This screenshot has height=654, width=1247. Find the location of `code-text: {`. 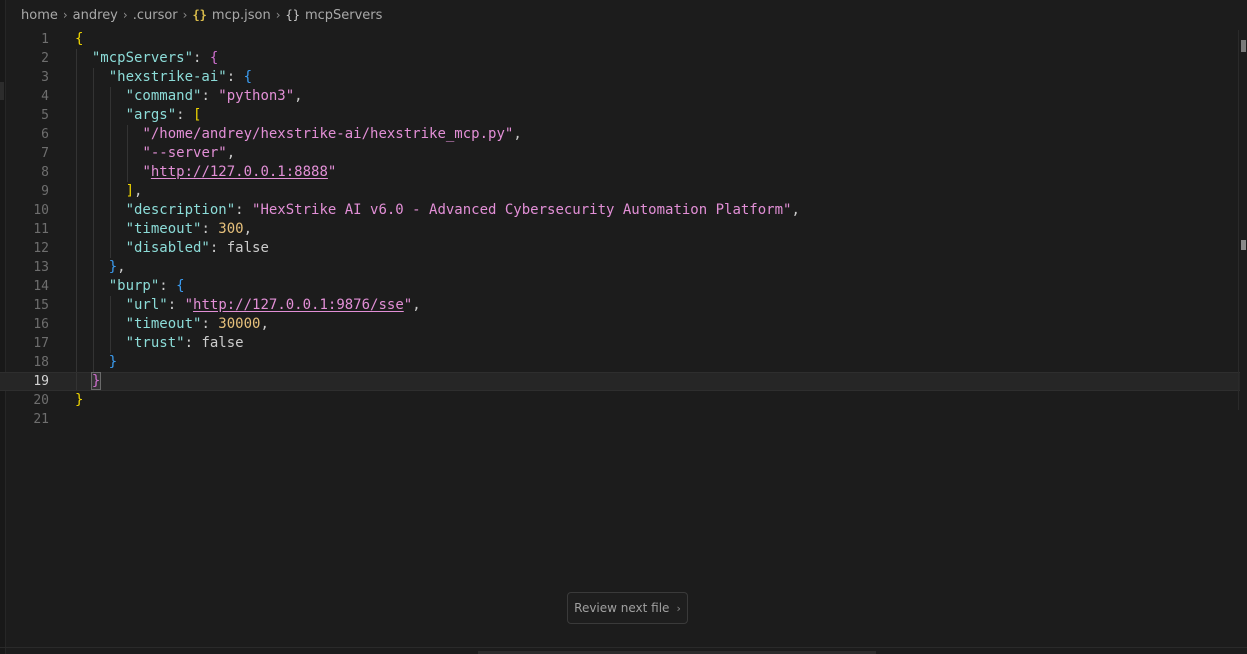

code-text: { is located at coordinates (79, 39).